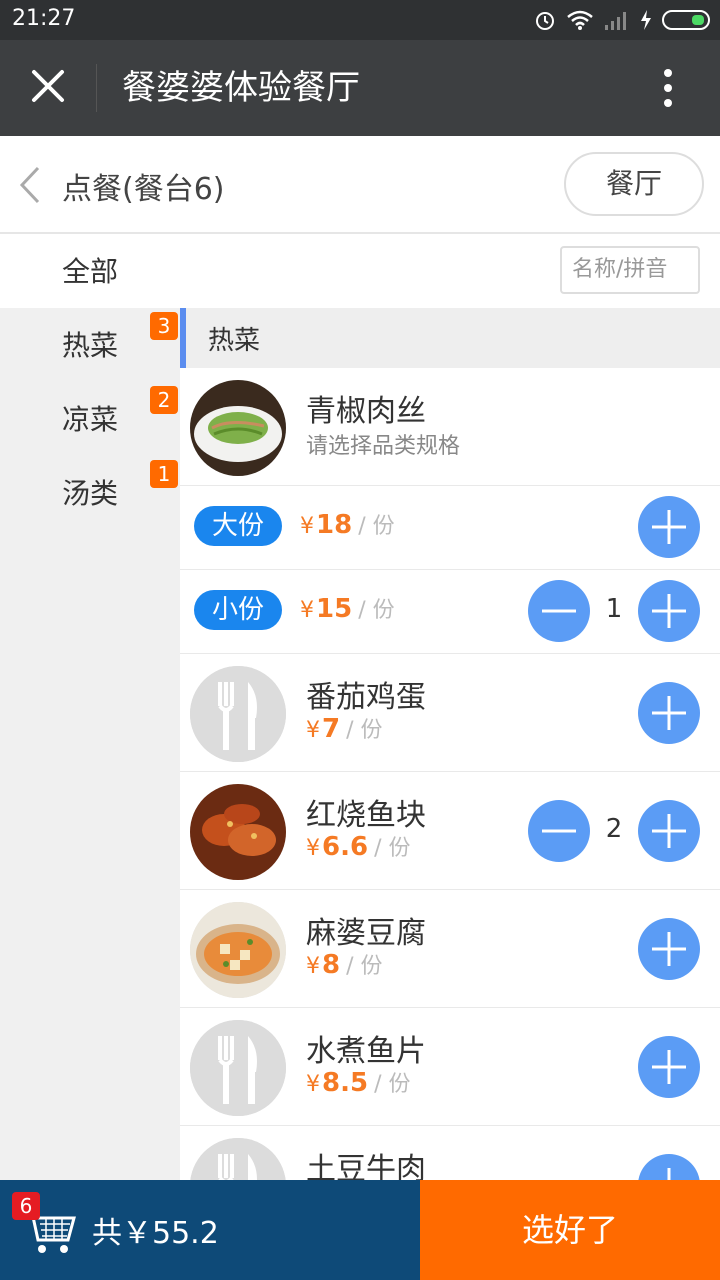  I want to click on quantity: 1, so click(614, 609).